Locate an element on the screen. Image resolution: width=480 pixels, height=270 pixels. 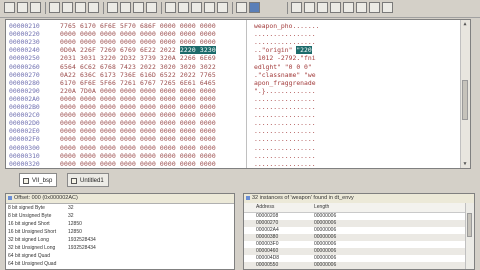
result-row: 00000208 00000006 is located at coordinates (354, 216).